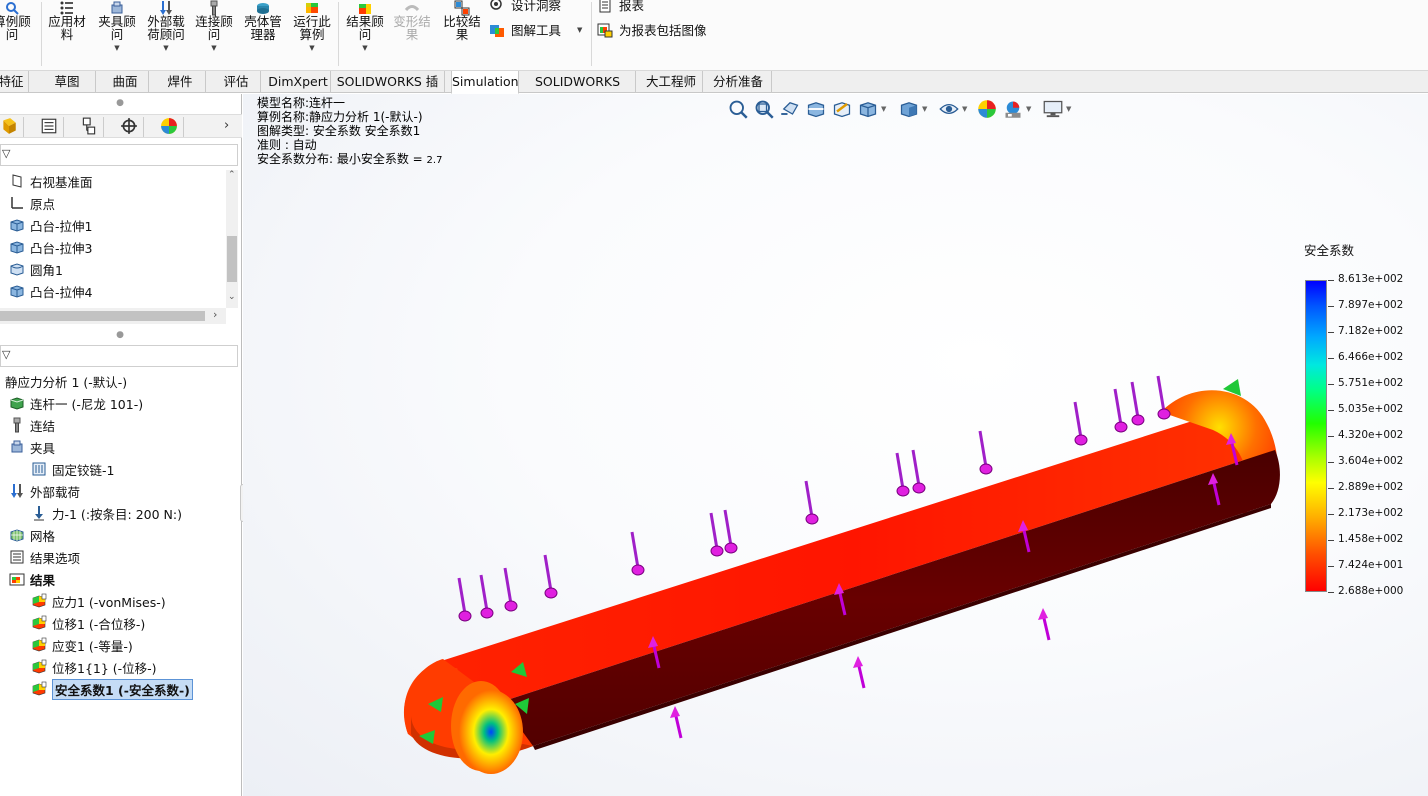  What do you see at coordinates (17, 535) in the screenshot?
I see `mesh-icon` at bounding box center [17, 535].